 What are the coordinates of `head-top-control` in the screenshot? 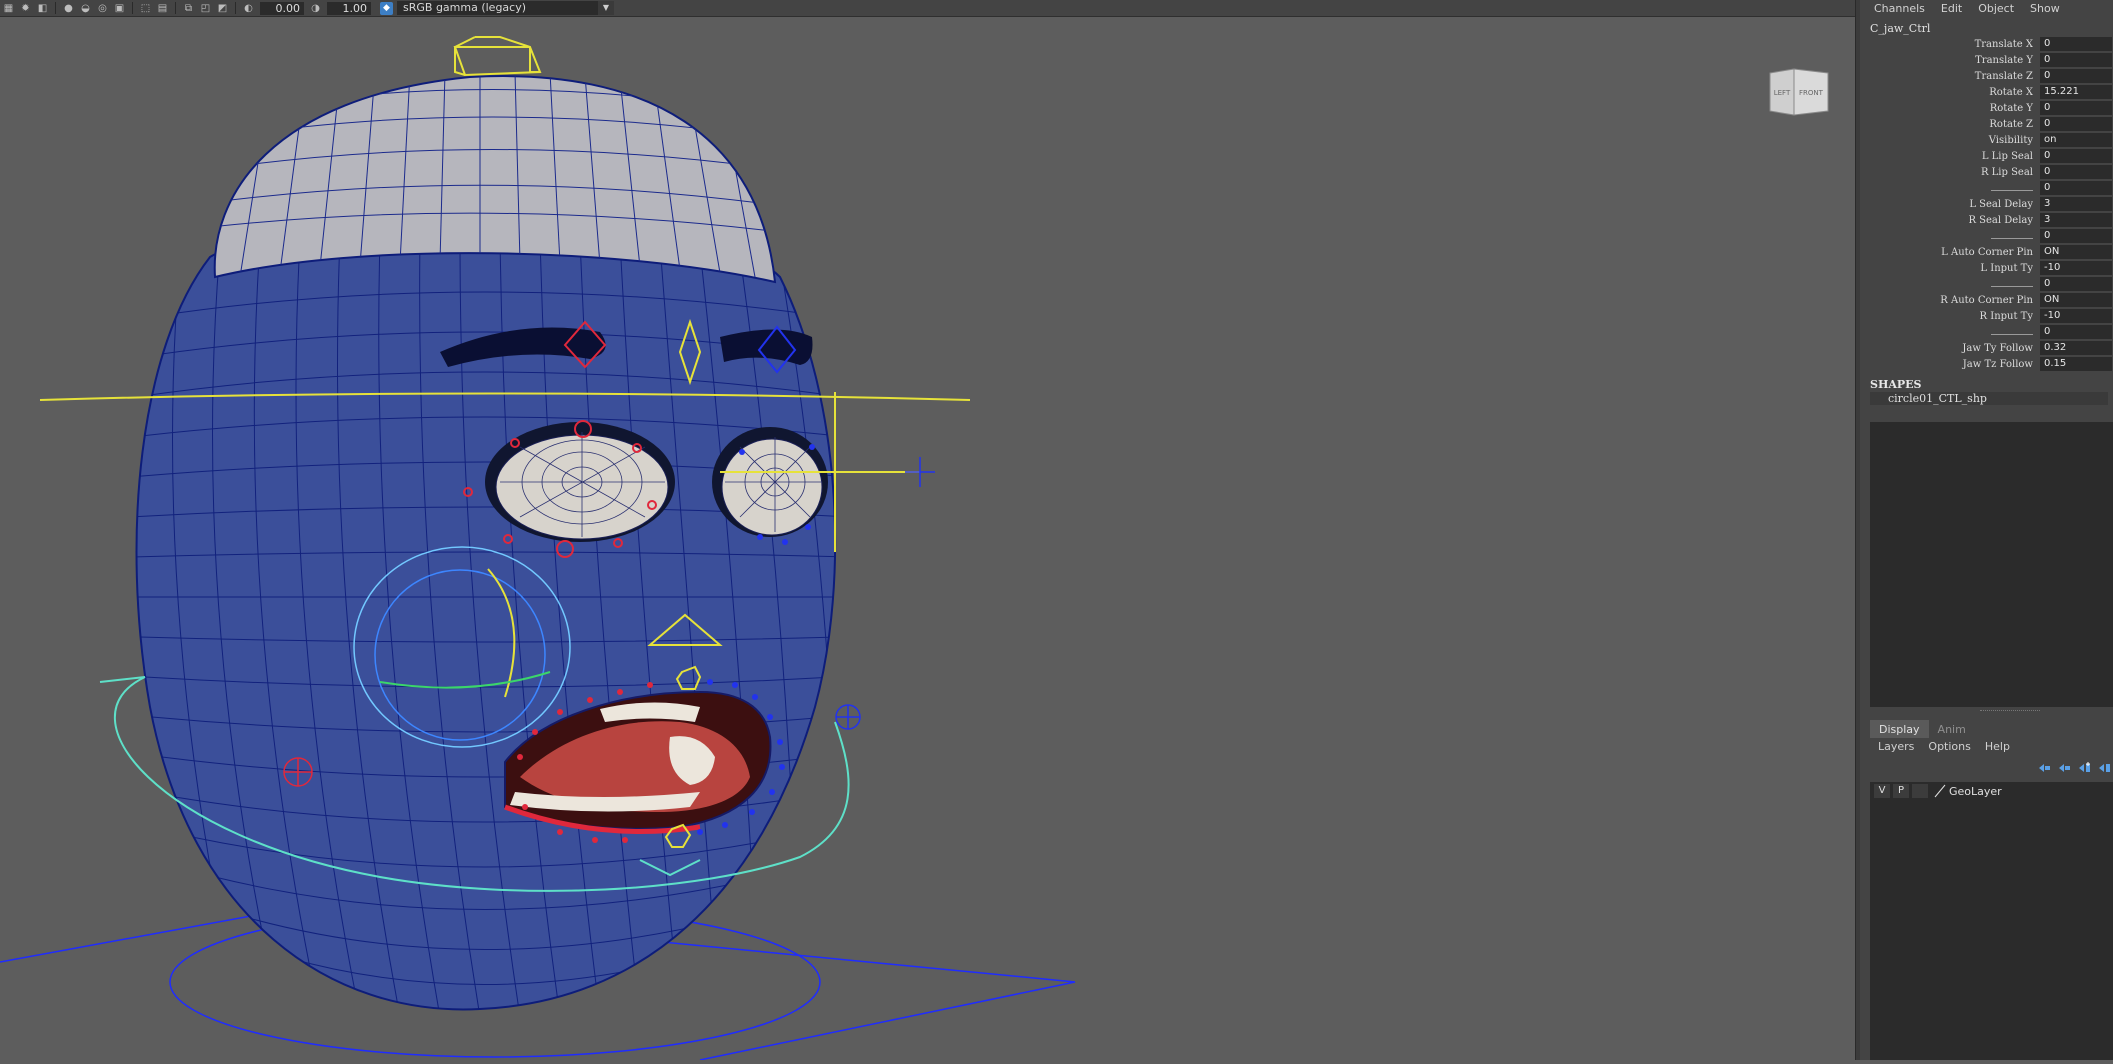 It's located at (497, 56).